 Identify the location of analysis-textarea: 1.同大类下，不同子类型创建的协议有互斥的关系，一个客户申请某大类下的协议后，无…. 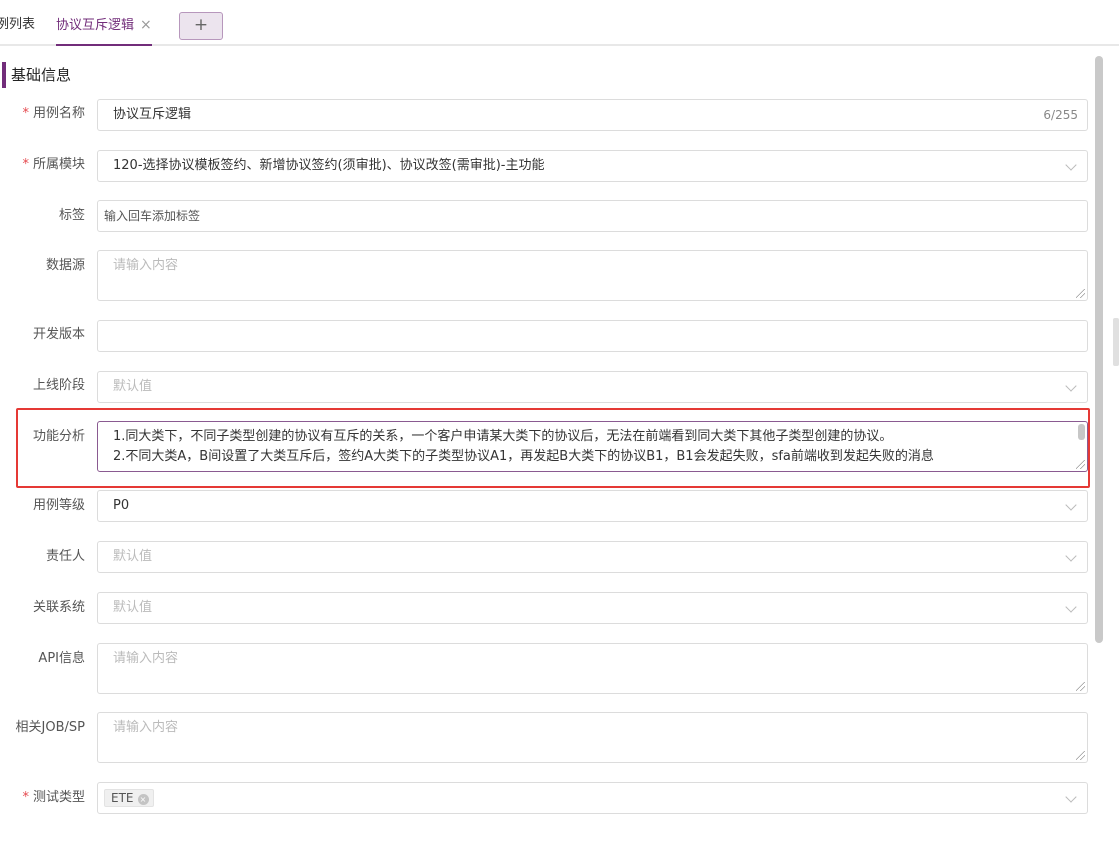
(592, 446).